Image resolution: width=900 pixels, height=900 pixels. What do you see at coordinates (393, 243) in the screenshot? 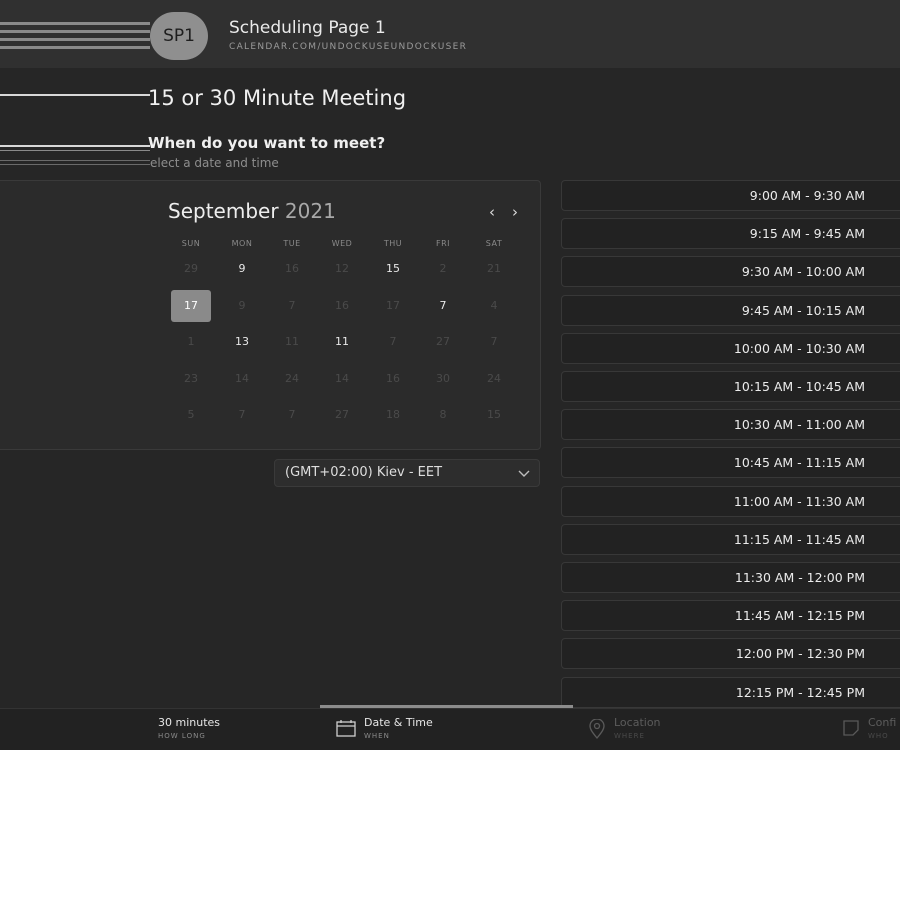
I see `weekday-label: THU` at bounding box center [393, 243].